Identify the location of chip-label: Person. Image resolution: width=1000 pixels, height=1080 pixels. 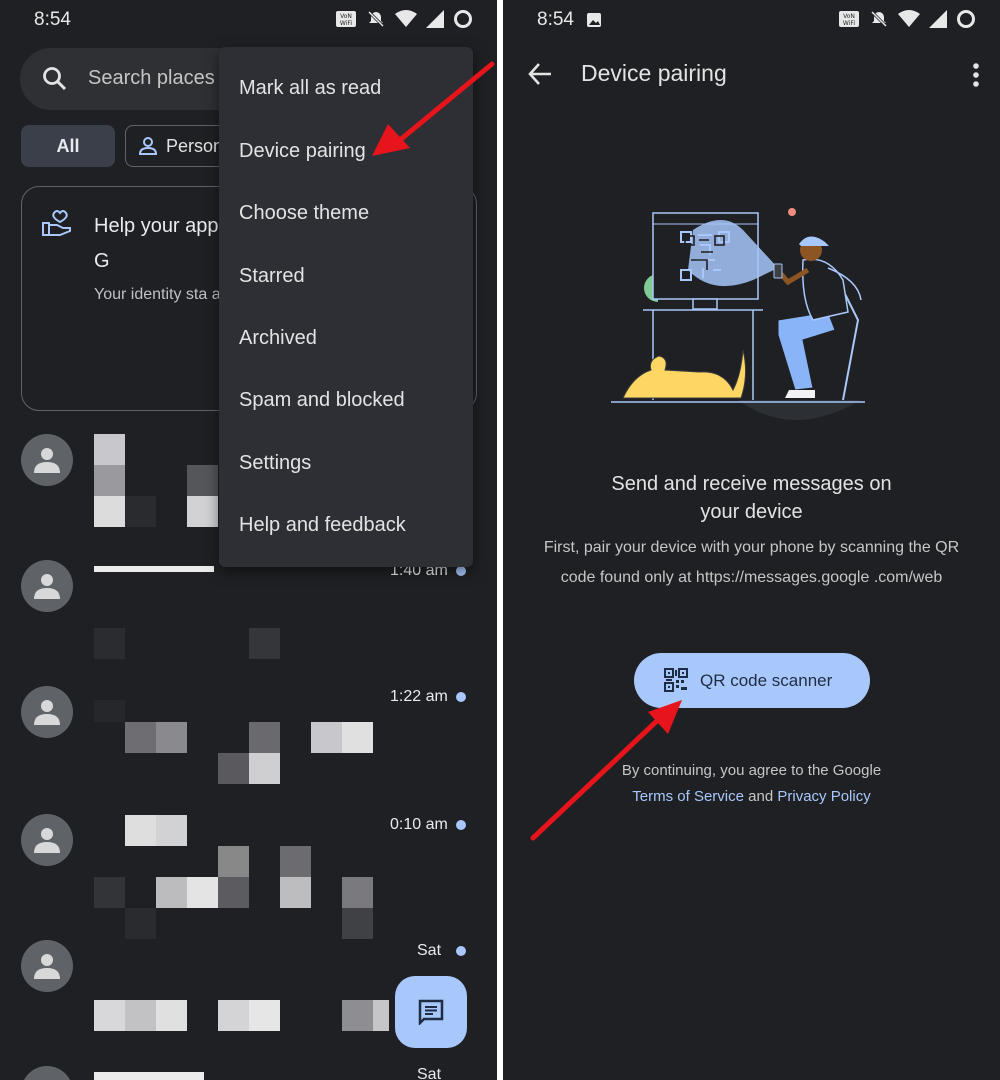
(195, 145).